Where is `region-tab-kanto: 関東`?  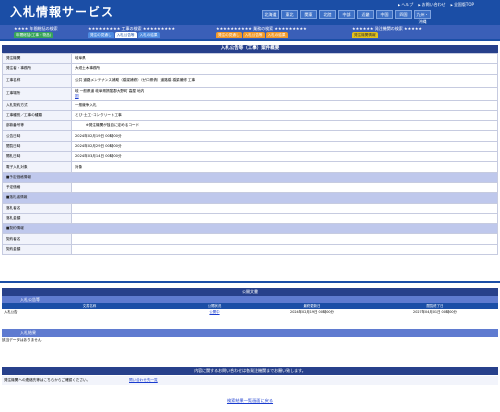 region-tab-kanto: 関東 is located at coordinates (308, 14).